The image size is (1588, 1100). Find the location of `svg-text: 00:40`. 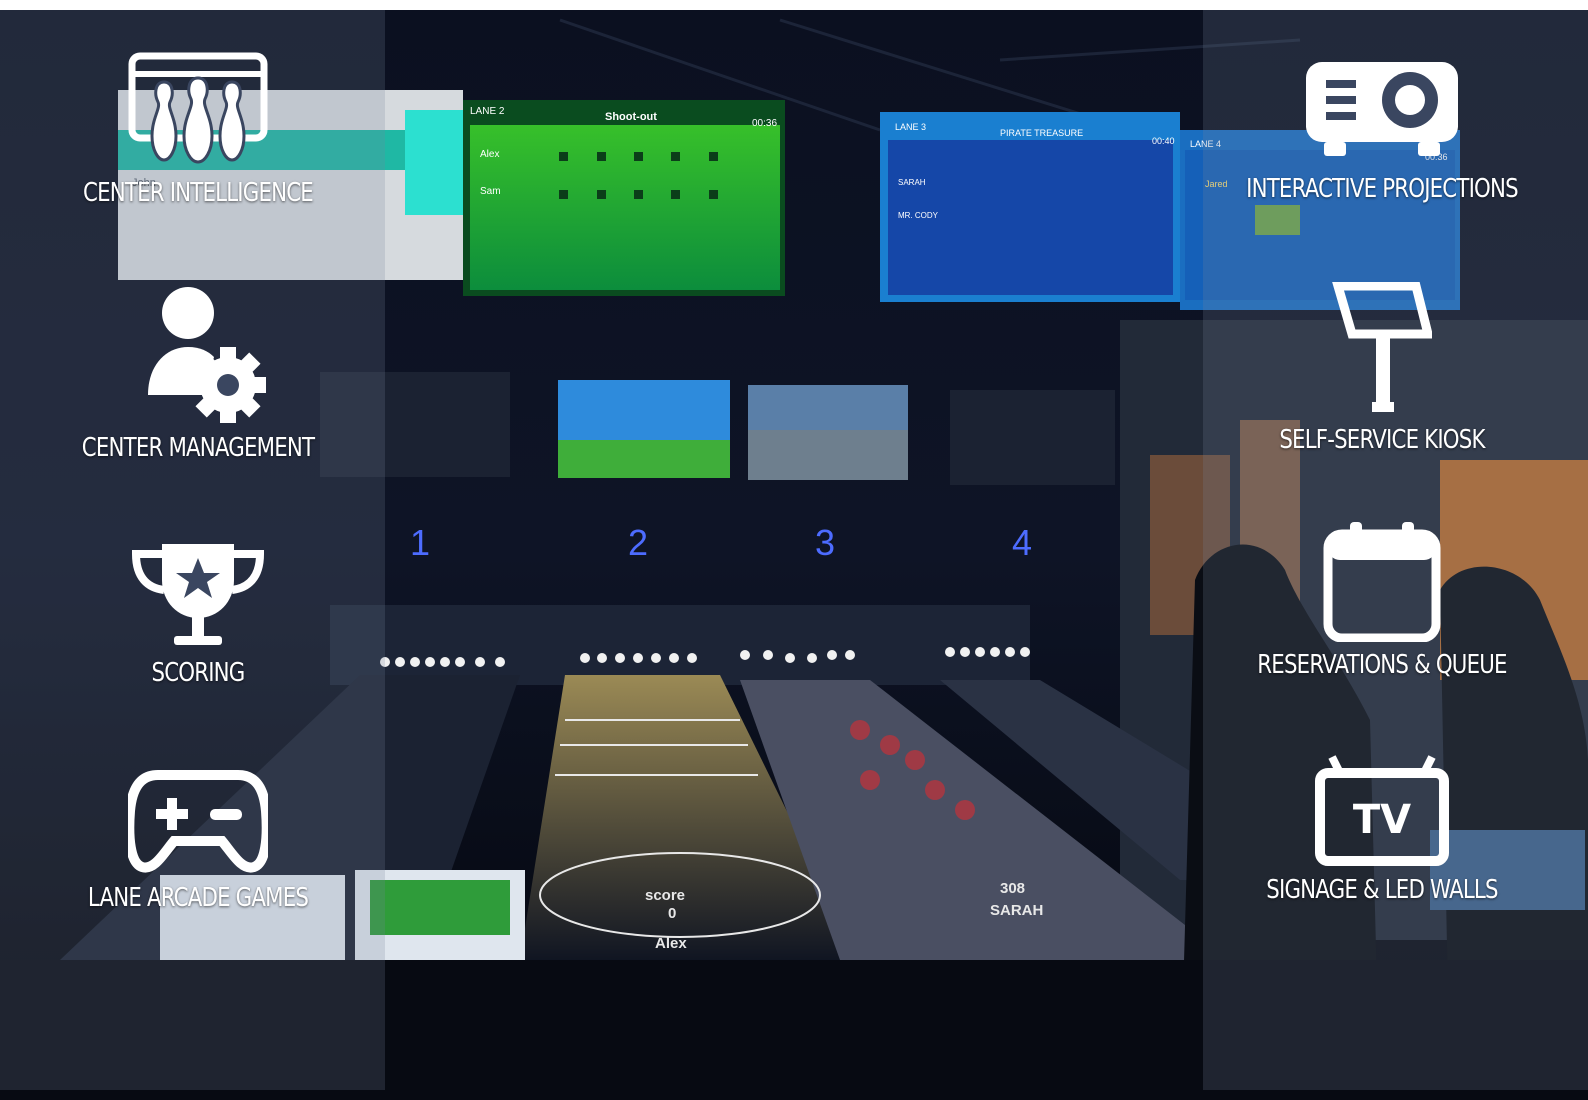

svg-text: 00:40 is located at coordinates (1163, 141).